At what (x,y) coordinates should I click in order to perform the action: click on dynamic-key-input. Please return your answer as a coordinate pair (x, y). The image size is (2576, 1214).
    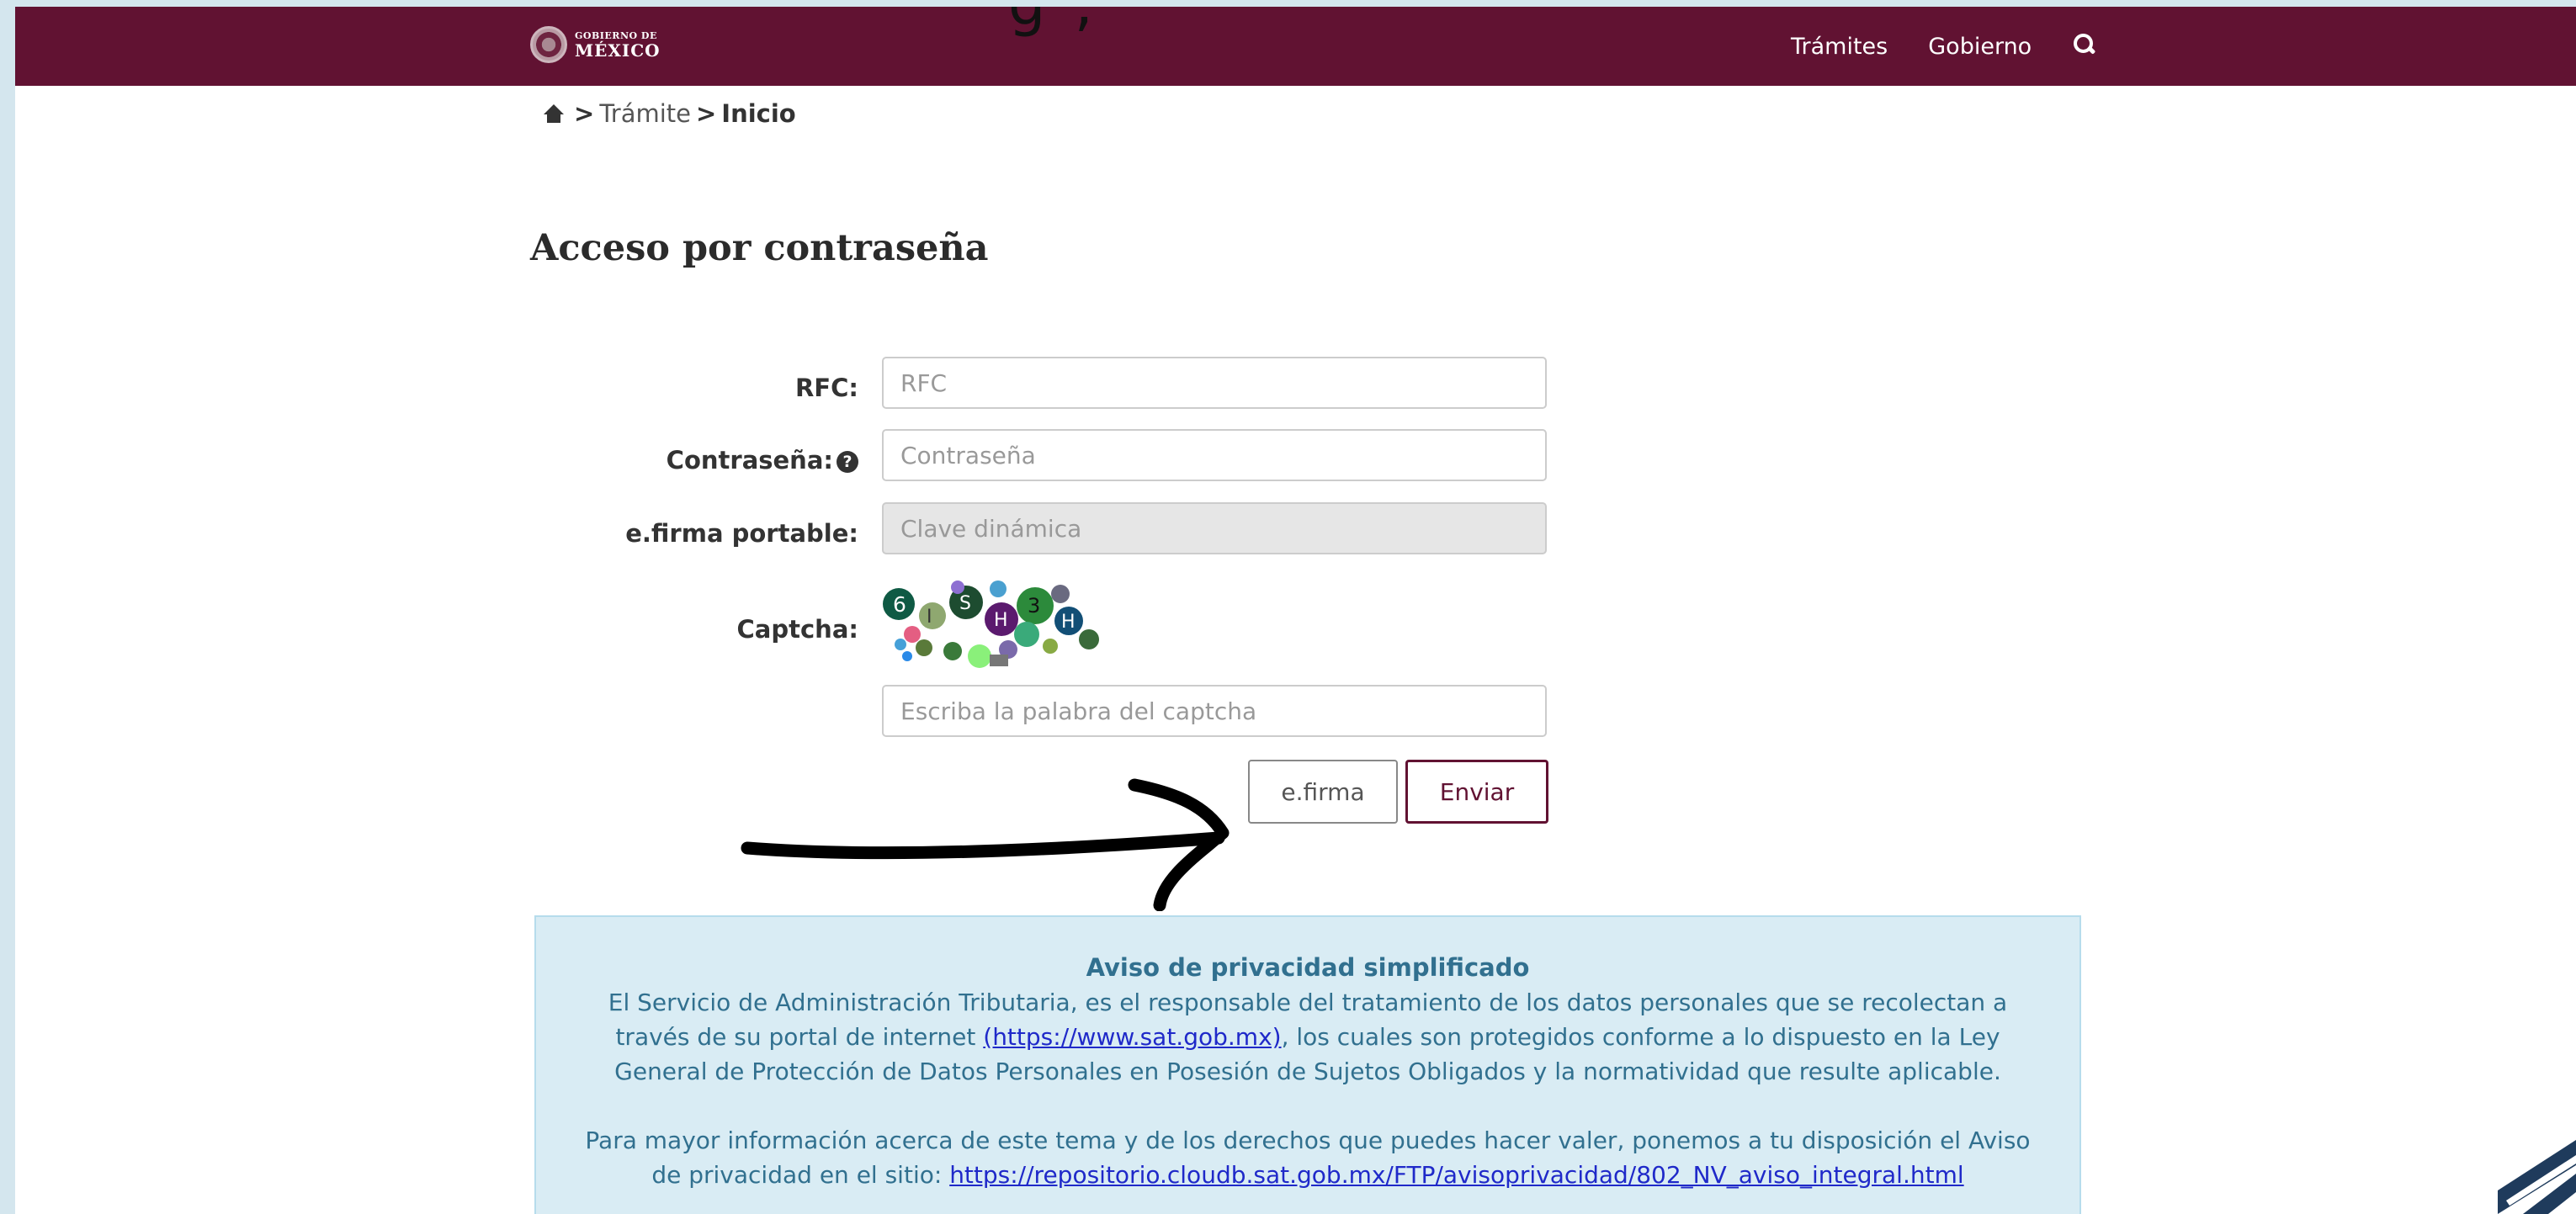
    Looking at the image, I should click on (1215, 528).